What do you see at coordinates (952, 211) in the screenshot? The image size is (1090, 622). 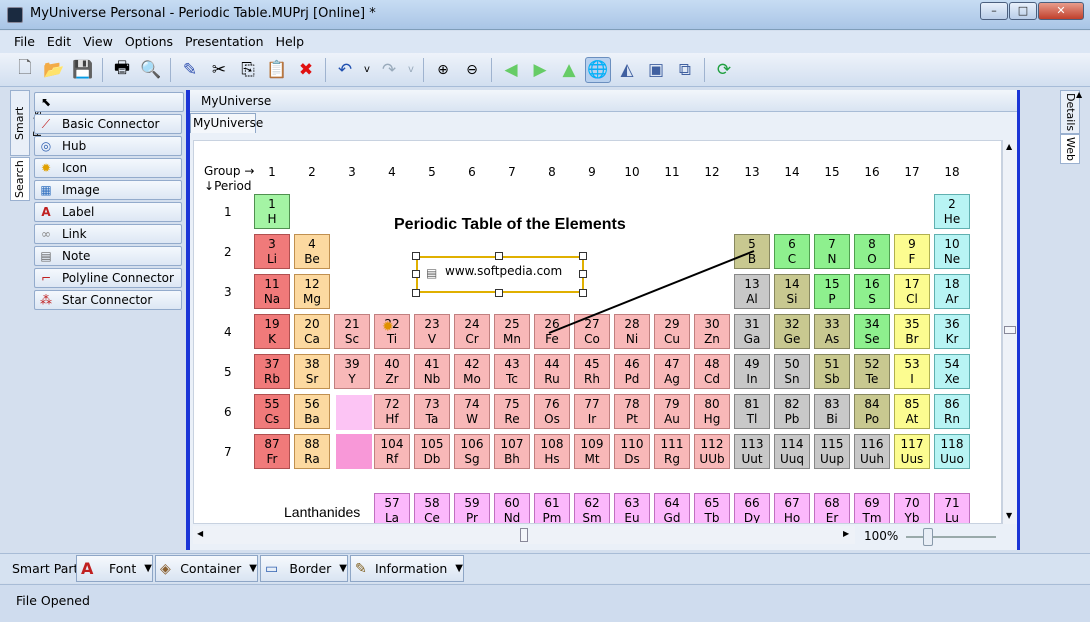 I see `element-cell: 2 He` at bounding box center [952, 211].